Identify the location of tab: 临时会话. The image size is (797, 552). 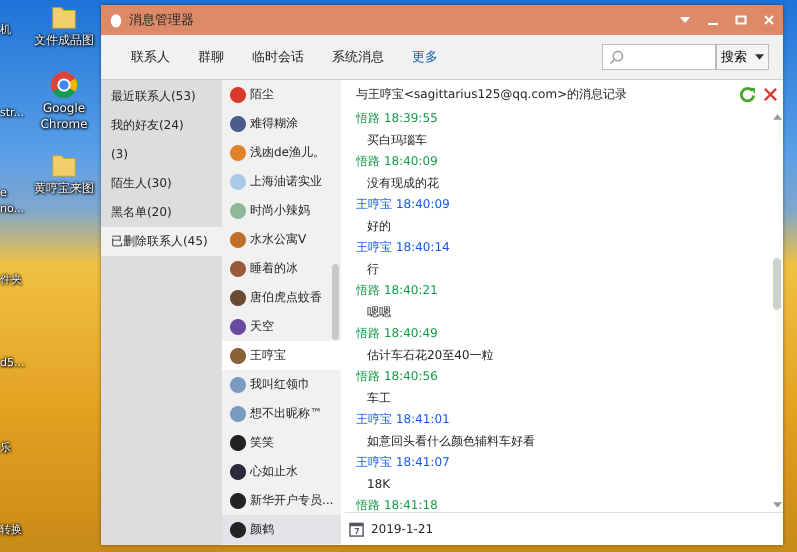
(278, 57).